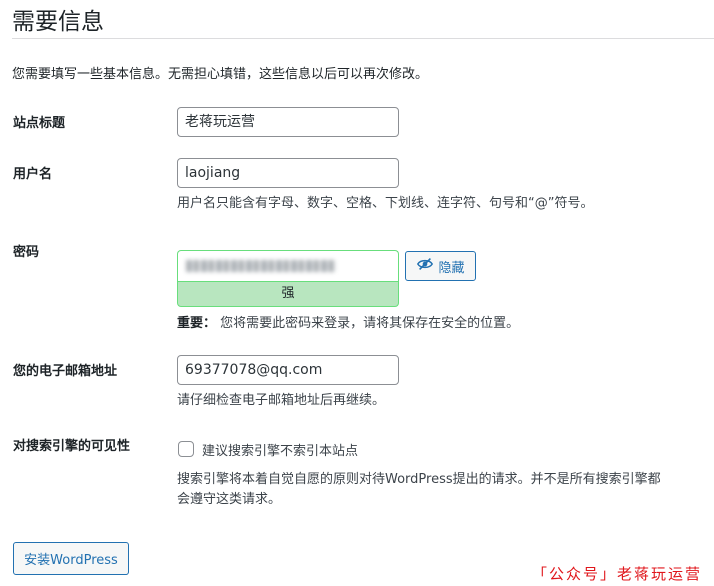 Image resolution: width=714 pixels, height=586 pixels. Describe the element at coordinates (58, 22) in the screenshot. I see `page-title: 需要信息` at that location.